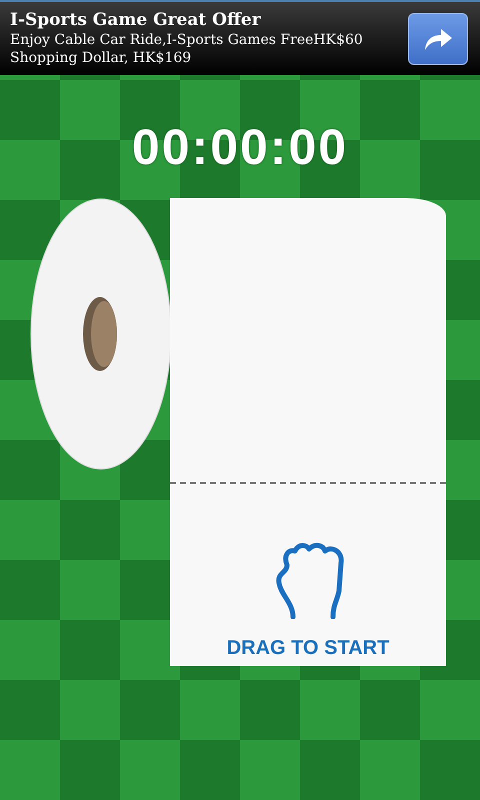 The height and width of the screenshot is (800, 480). What do you see at coordinates (308, 648) in the screenshot?
I see `drag-to-start-label: DRAG TO START` at bounding box center [308, 648].